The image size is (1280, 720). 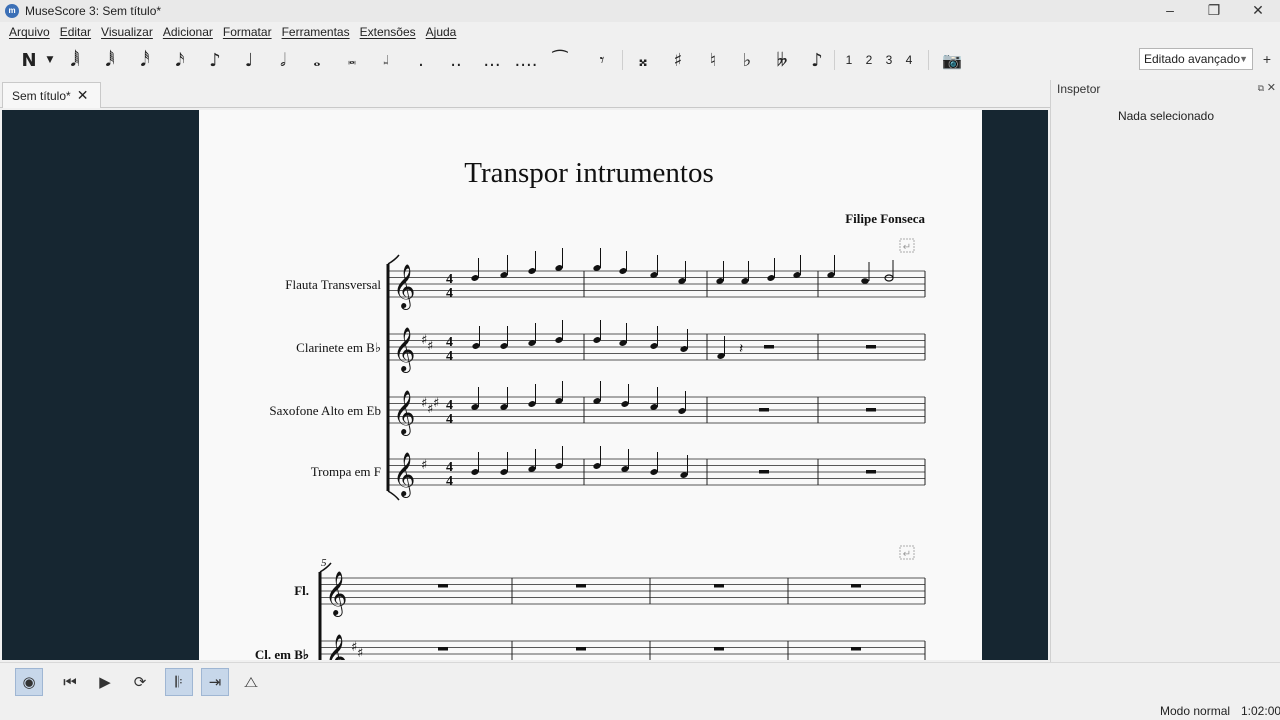 What do you see at coordinates (909, 60) in the screenshot?
I see `voice-4-button: 4` at bounding box center [909, 60].